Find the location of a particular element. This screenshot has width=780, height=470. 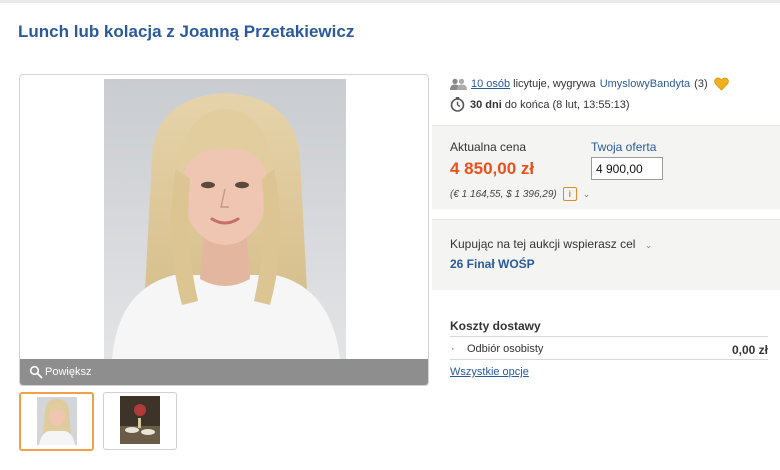

shipping-option-cost: 0,00 zł is located at coordinates (749, 350).